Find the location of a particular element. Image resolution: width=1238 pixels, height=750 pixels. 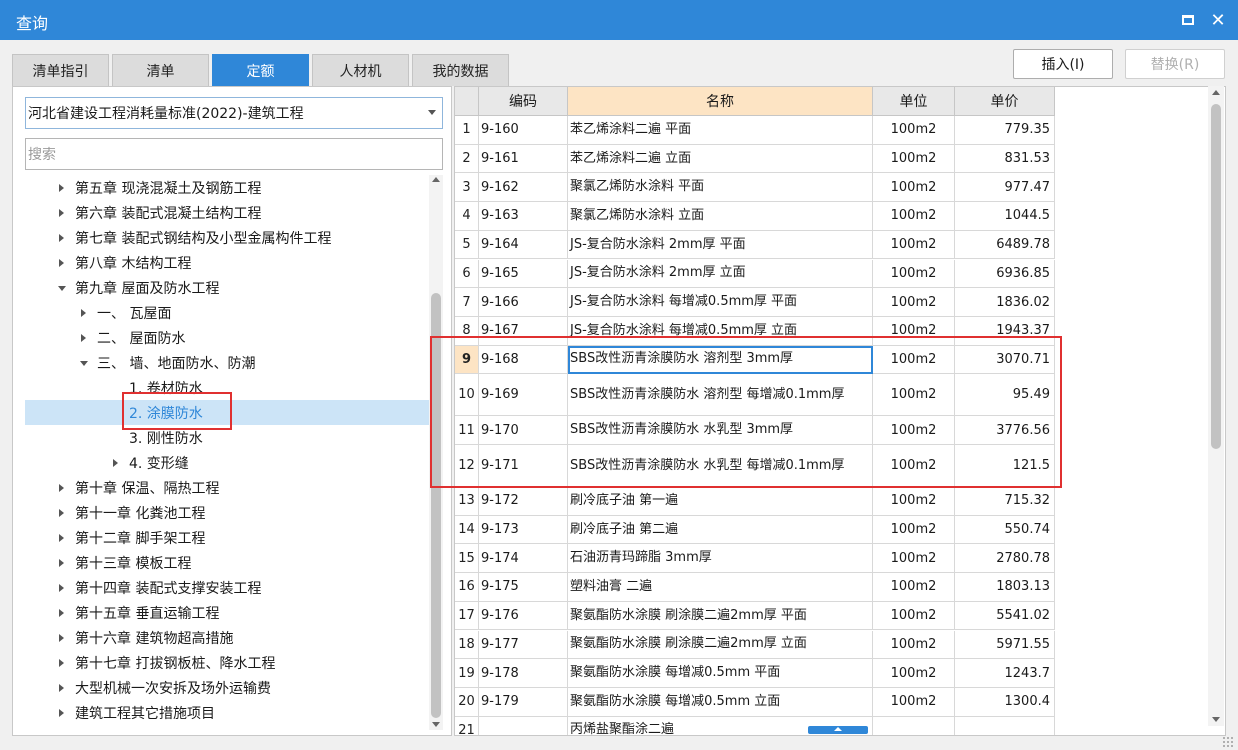

code-cell: 9-170 is located at coordinates (523, 430).